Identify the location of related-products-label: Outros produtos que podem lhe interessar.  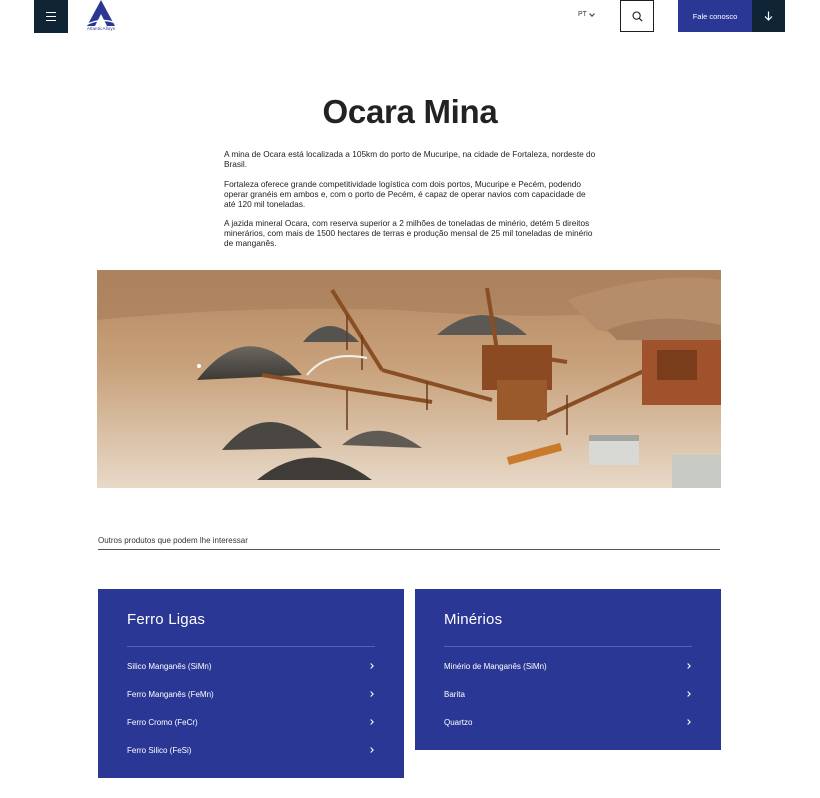
(173, 540).